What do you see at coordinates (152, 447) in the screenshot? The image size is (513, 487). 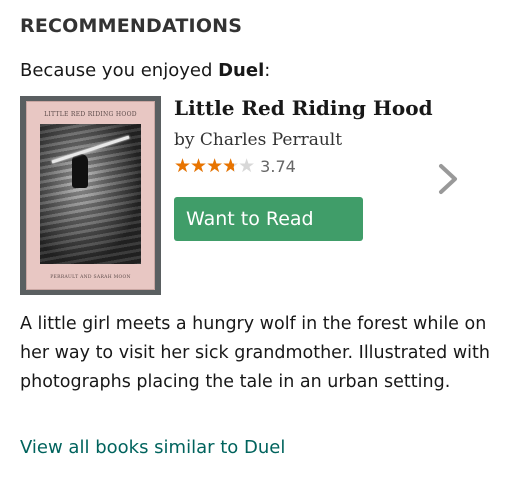 I see `view-similar-books-link: View all books similar to Duel` at bounding box center [152, 447].